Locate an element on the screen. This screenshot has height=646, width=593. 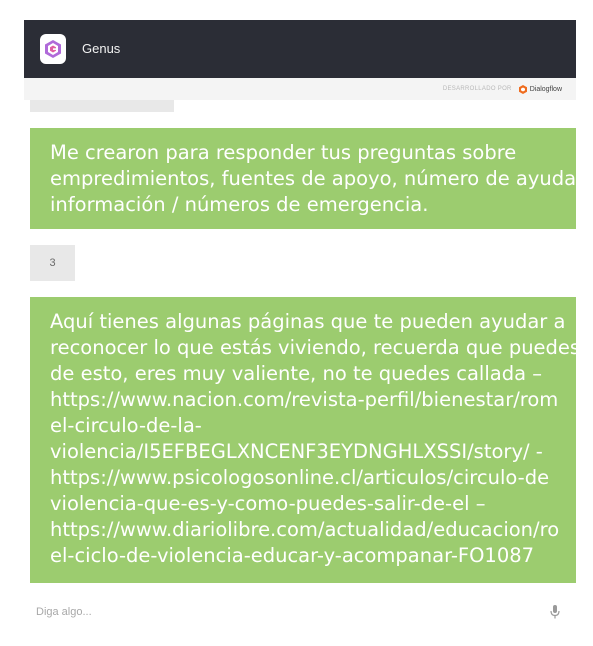
dialogflow-name: Dialogflow is located at coordinates (545, 89).